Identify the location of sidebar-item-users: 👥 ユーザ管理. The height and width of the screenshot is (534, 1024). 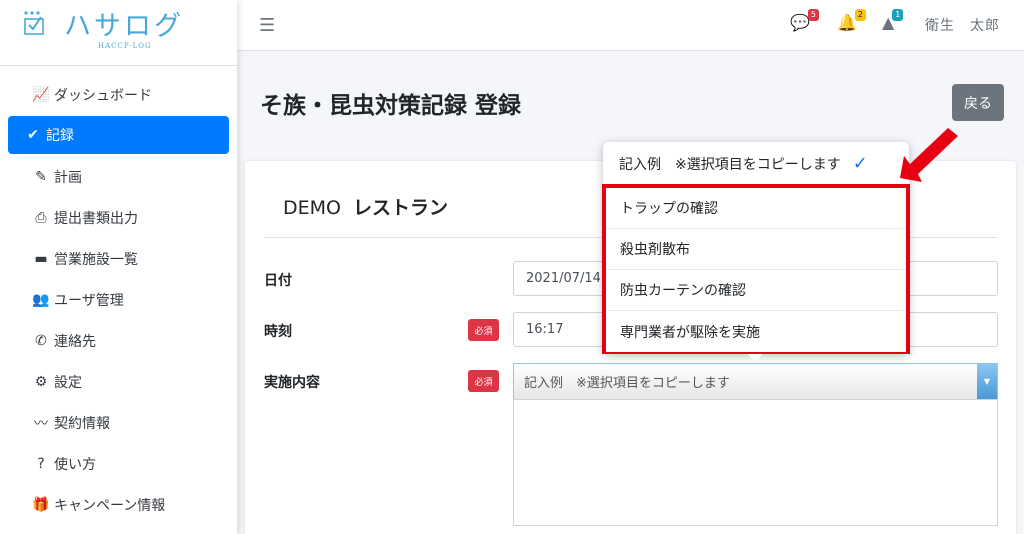
(118, 299).